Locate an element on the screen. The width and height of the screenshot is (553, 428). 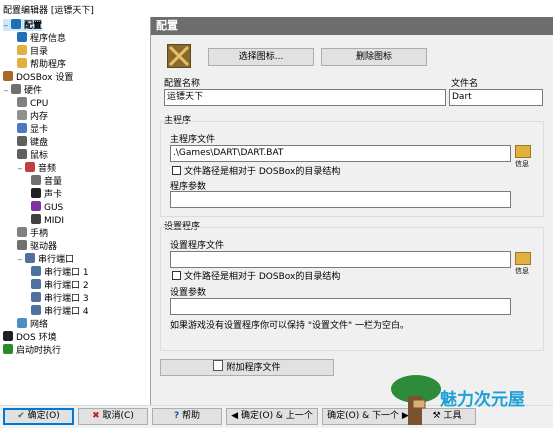
tree-item: 网络 is located at coordinates (32, 324).